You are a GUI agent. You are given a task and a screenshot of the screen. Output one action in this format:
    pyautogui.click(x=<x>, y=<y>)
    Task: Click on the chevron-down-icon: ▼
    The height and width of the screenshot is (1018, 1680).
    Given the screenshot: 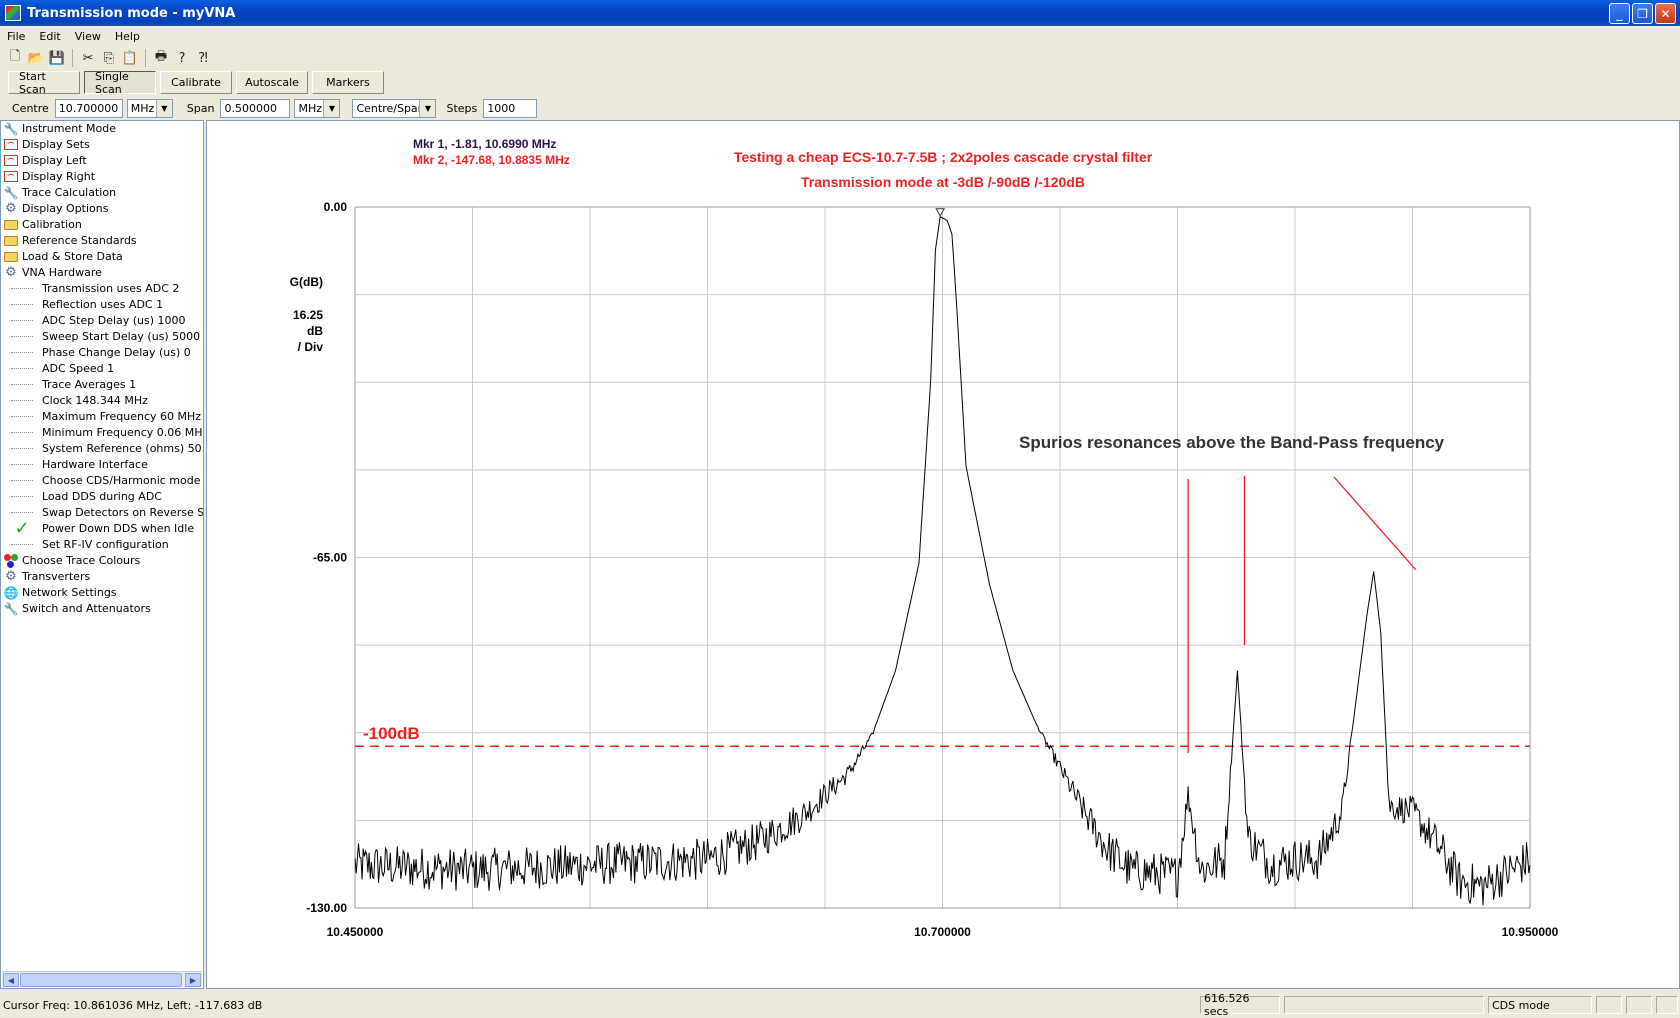 What is the action you would take?
    pyautogui.click(x=331, y=108)
    